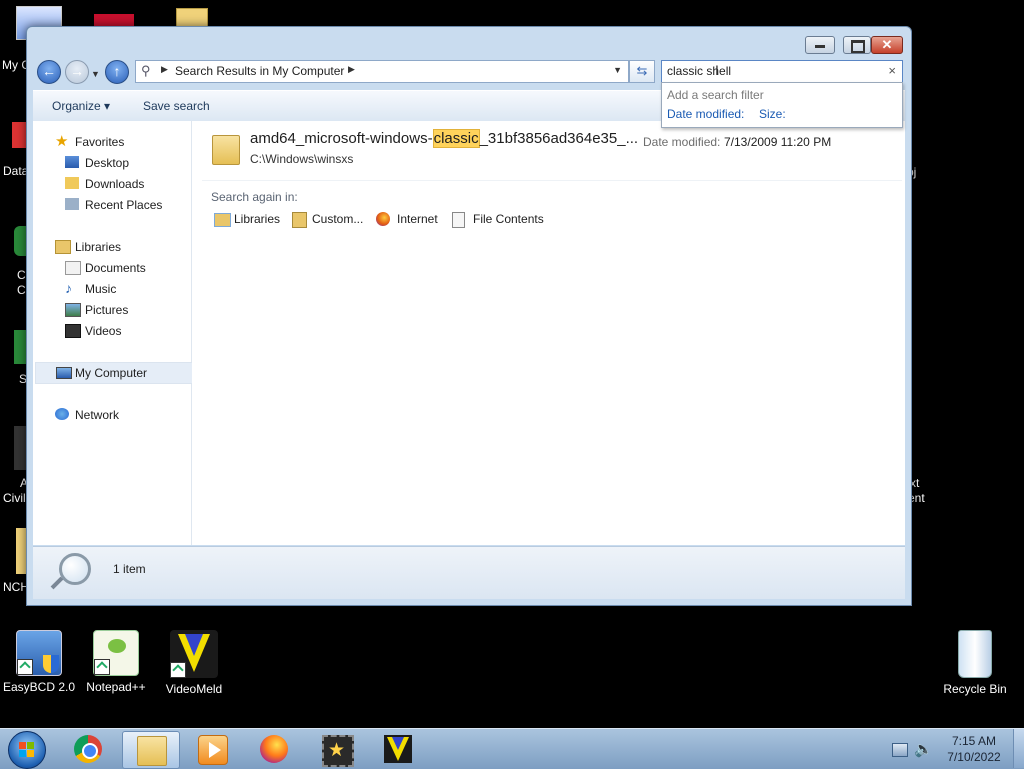 This screenshot has width=1024, height=769. Describe the element at coordinates (458, 220) in the screenshot. I see `file-contents-icon` at that location.